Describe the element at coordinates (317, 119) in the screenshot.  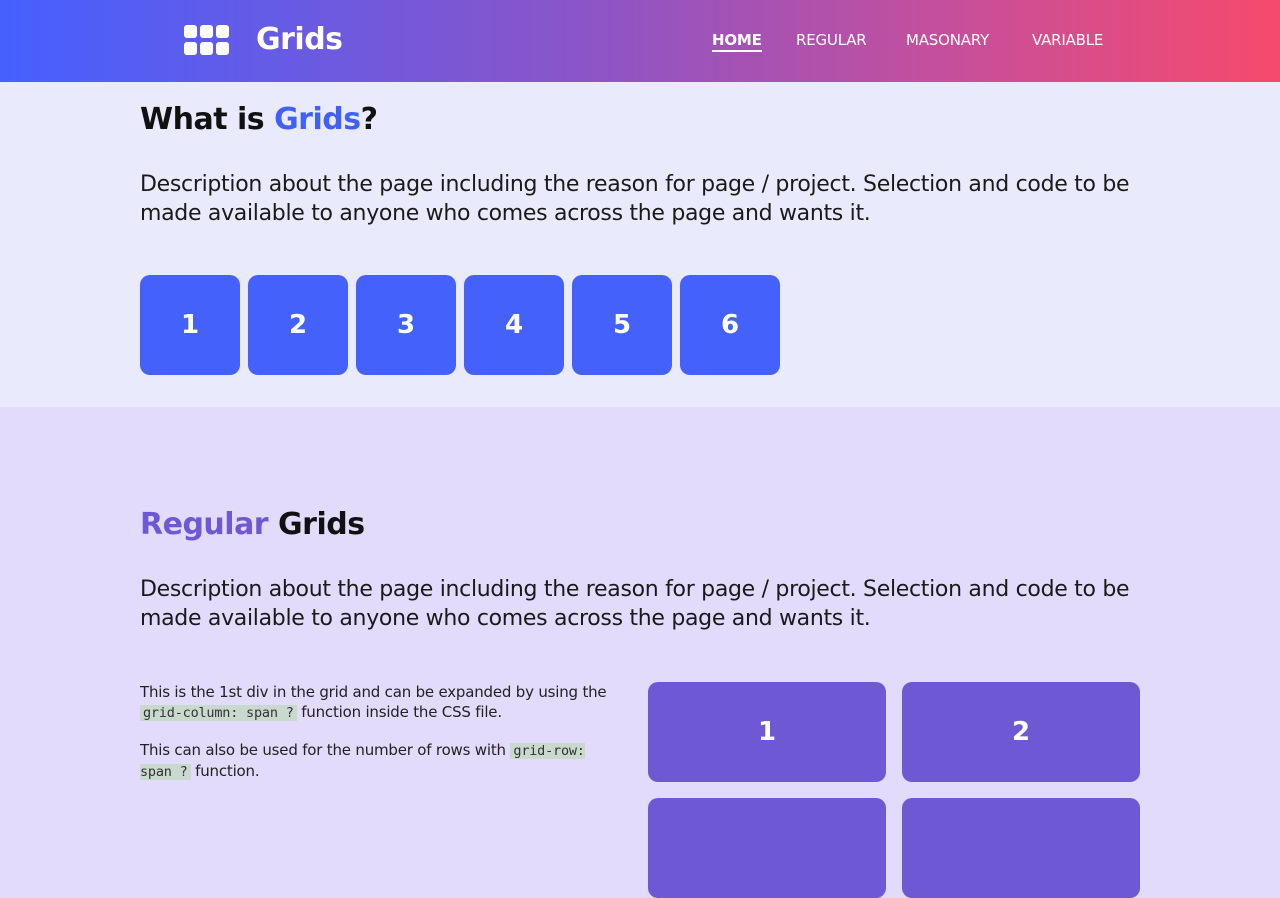
I see `intro-title-highlight: Grids` at that location.